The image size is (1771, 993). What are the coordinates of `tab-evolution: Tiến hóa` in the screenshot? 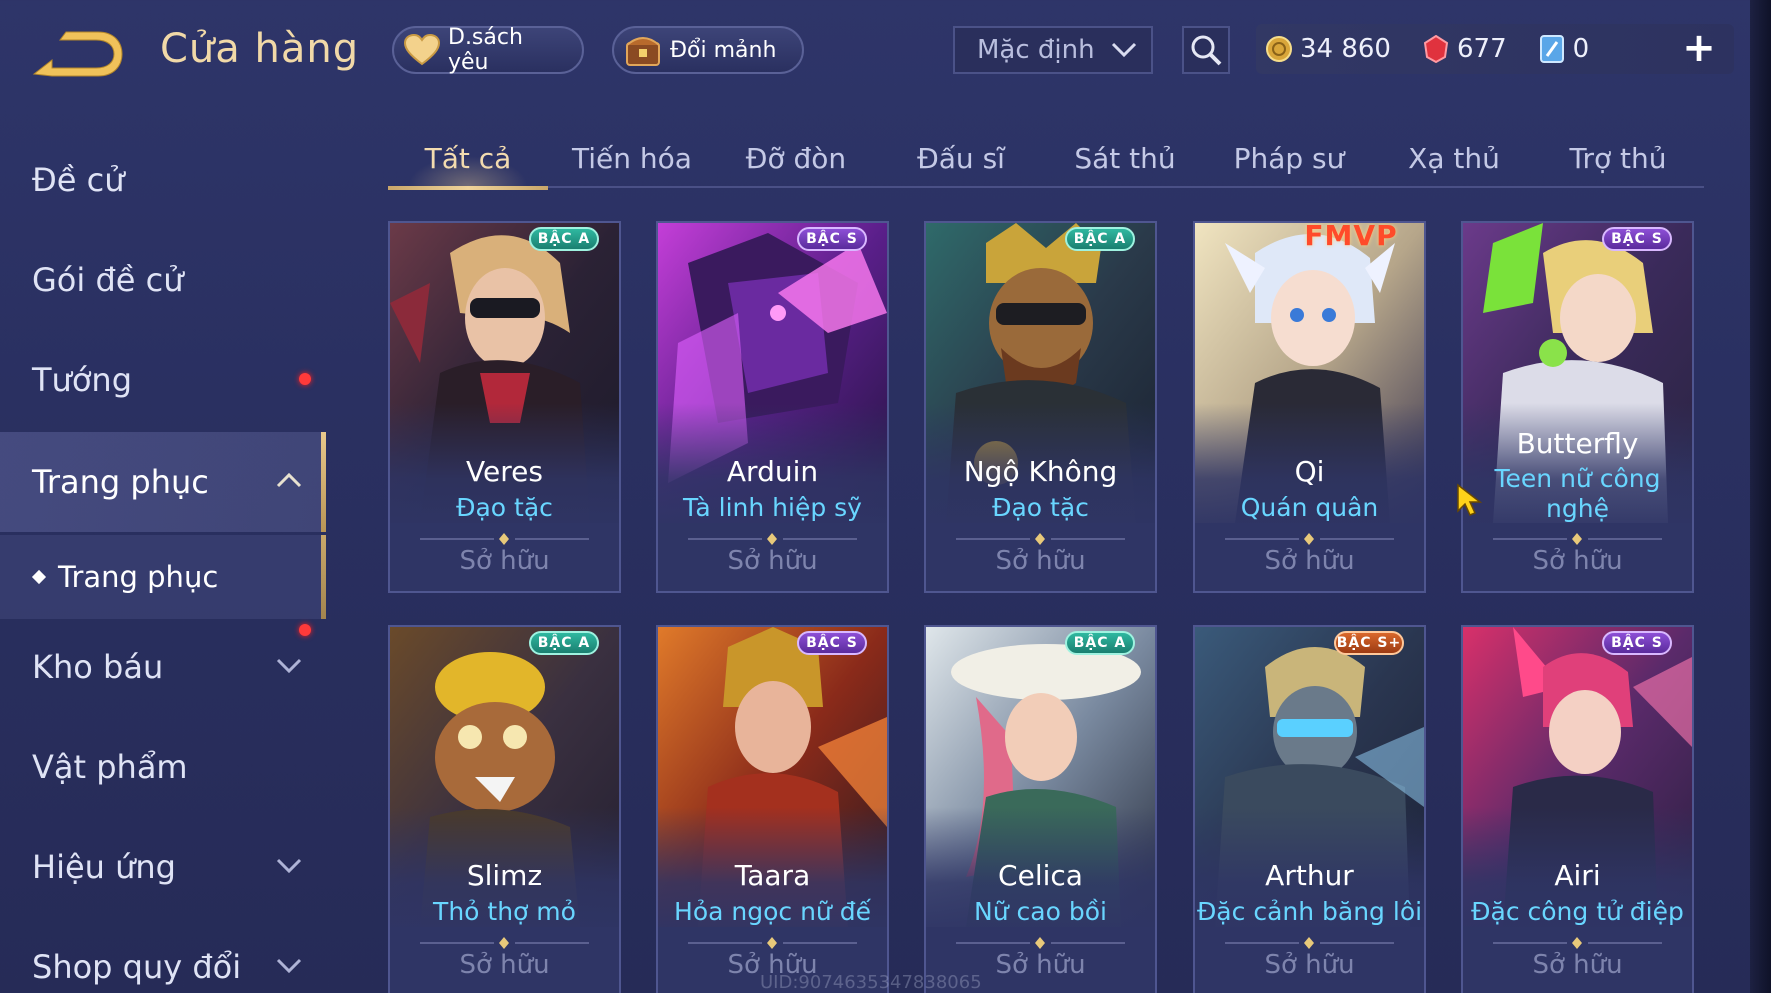 It's located at (632, 158).